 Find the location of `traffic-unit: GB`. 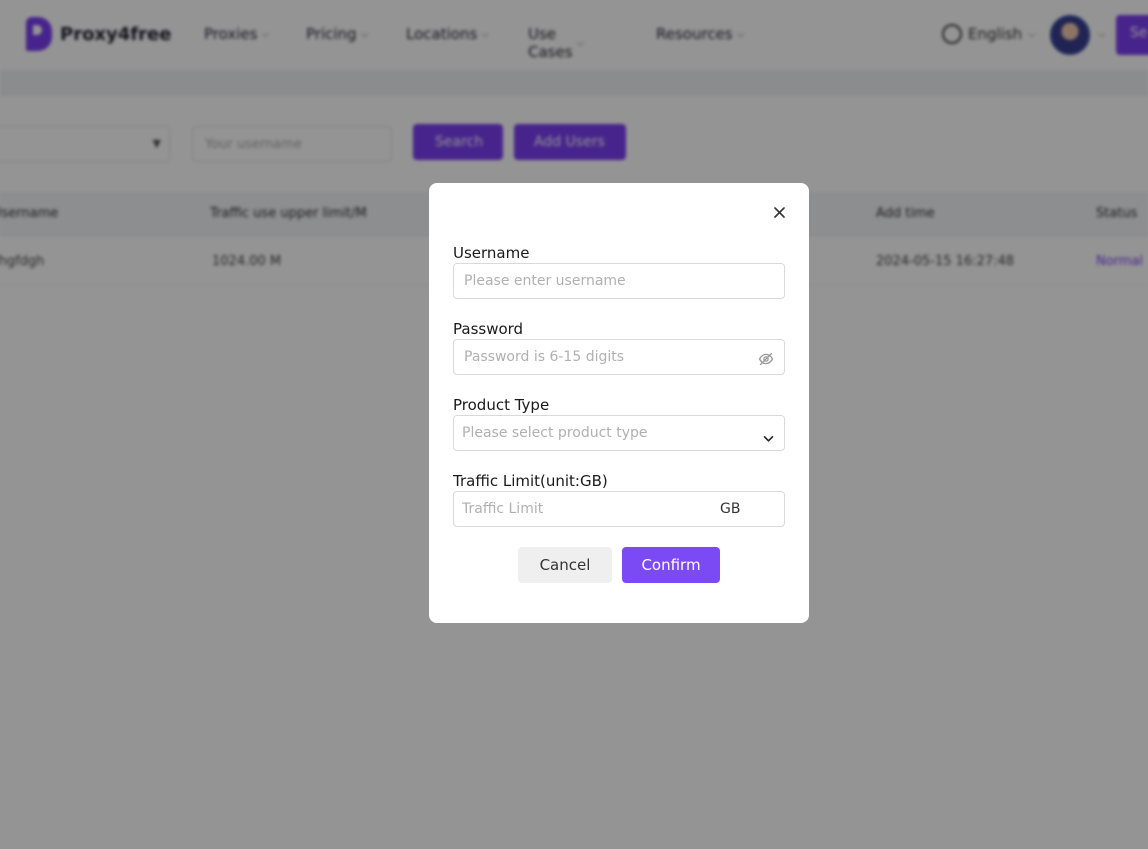

traffic-unit: GB is located at coordinates (730, 509).